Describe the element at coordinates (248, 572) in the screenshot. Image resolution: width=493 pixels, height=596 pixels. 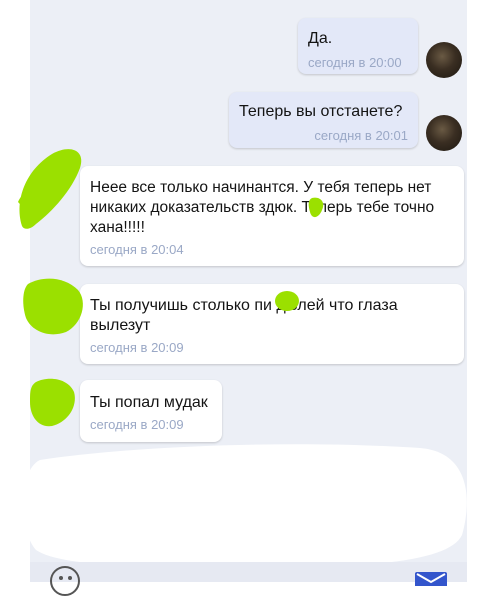
I see `message-input-bar` at that location.